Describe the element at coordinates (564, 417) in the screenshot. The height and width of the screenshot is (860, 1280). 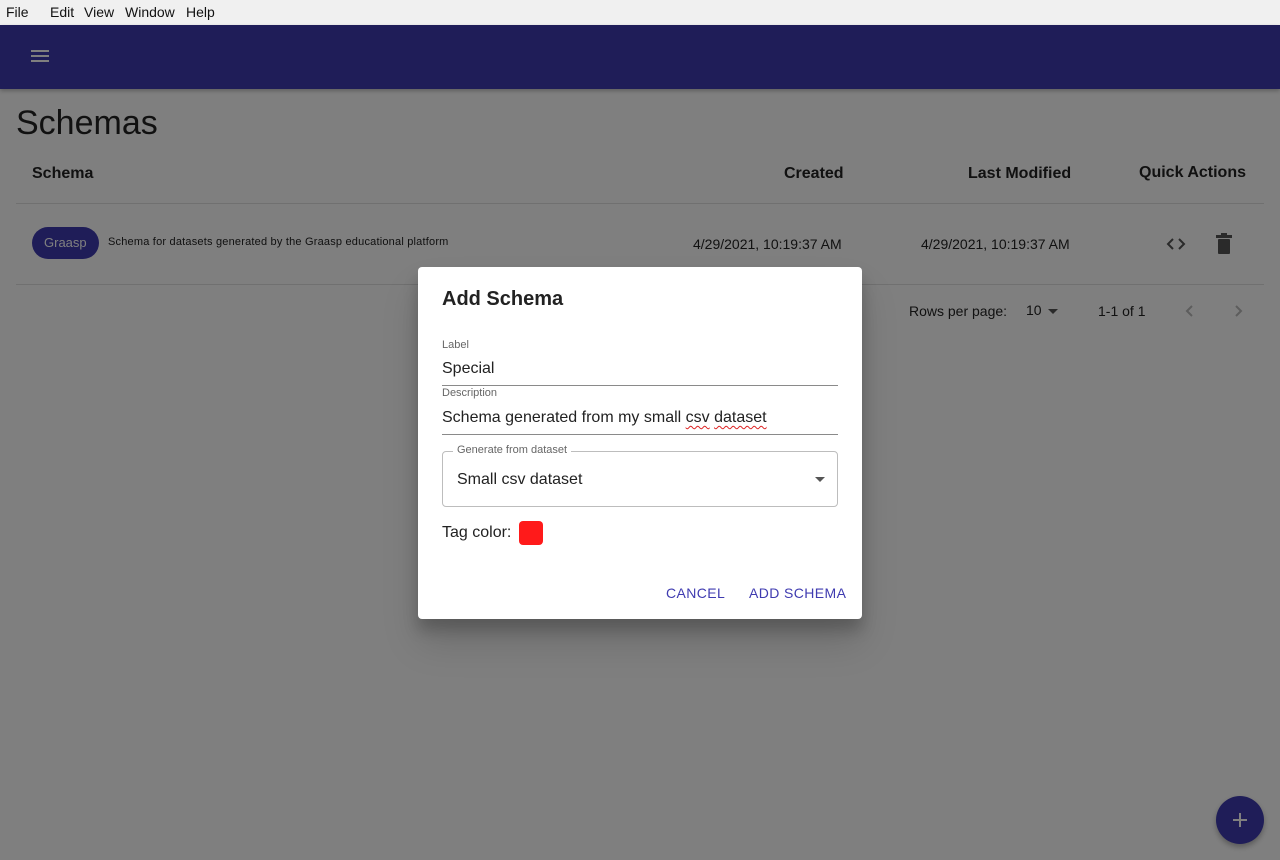
I see `description-text: Schema generated from my small` at that location.